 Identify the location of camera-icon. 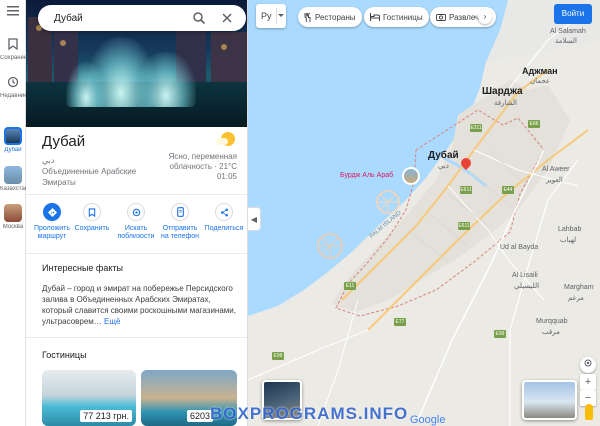
(441, 17).